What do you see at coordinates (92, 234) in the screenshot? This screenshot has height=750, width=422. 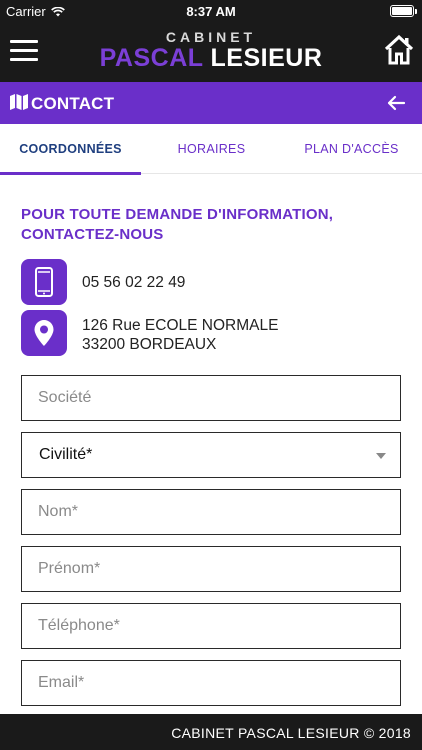 I see `contact-heading-line2: CONTACTEZ-NOUS` at bounding box center [92, 234].